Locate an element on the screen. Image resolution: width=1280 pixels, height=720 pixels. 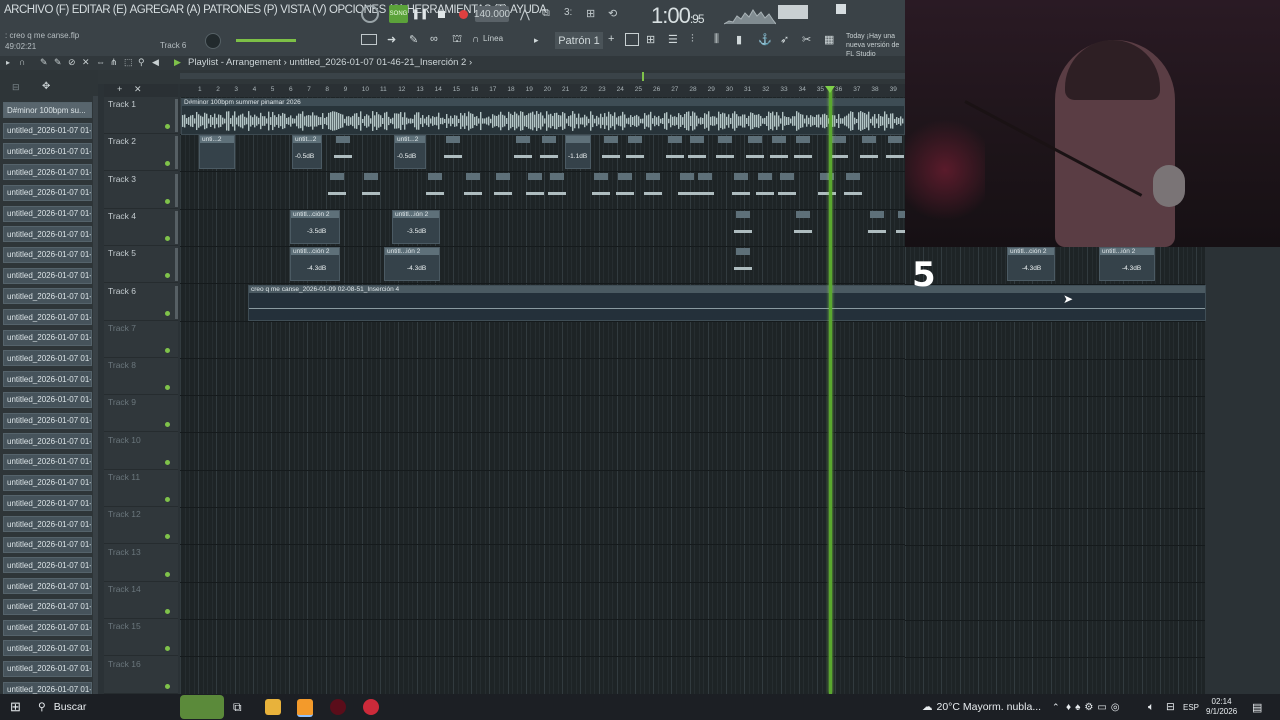
countdown-icon: 3: is located at coordinates (572, 13).